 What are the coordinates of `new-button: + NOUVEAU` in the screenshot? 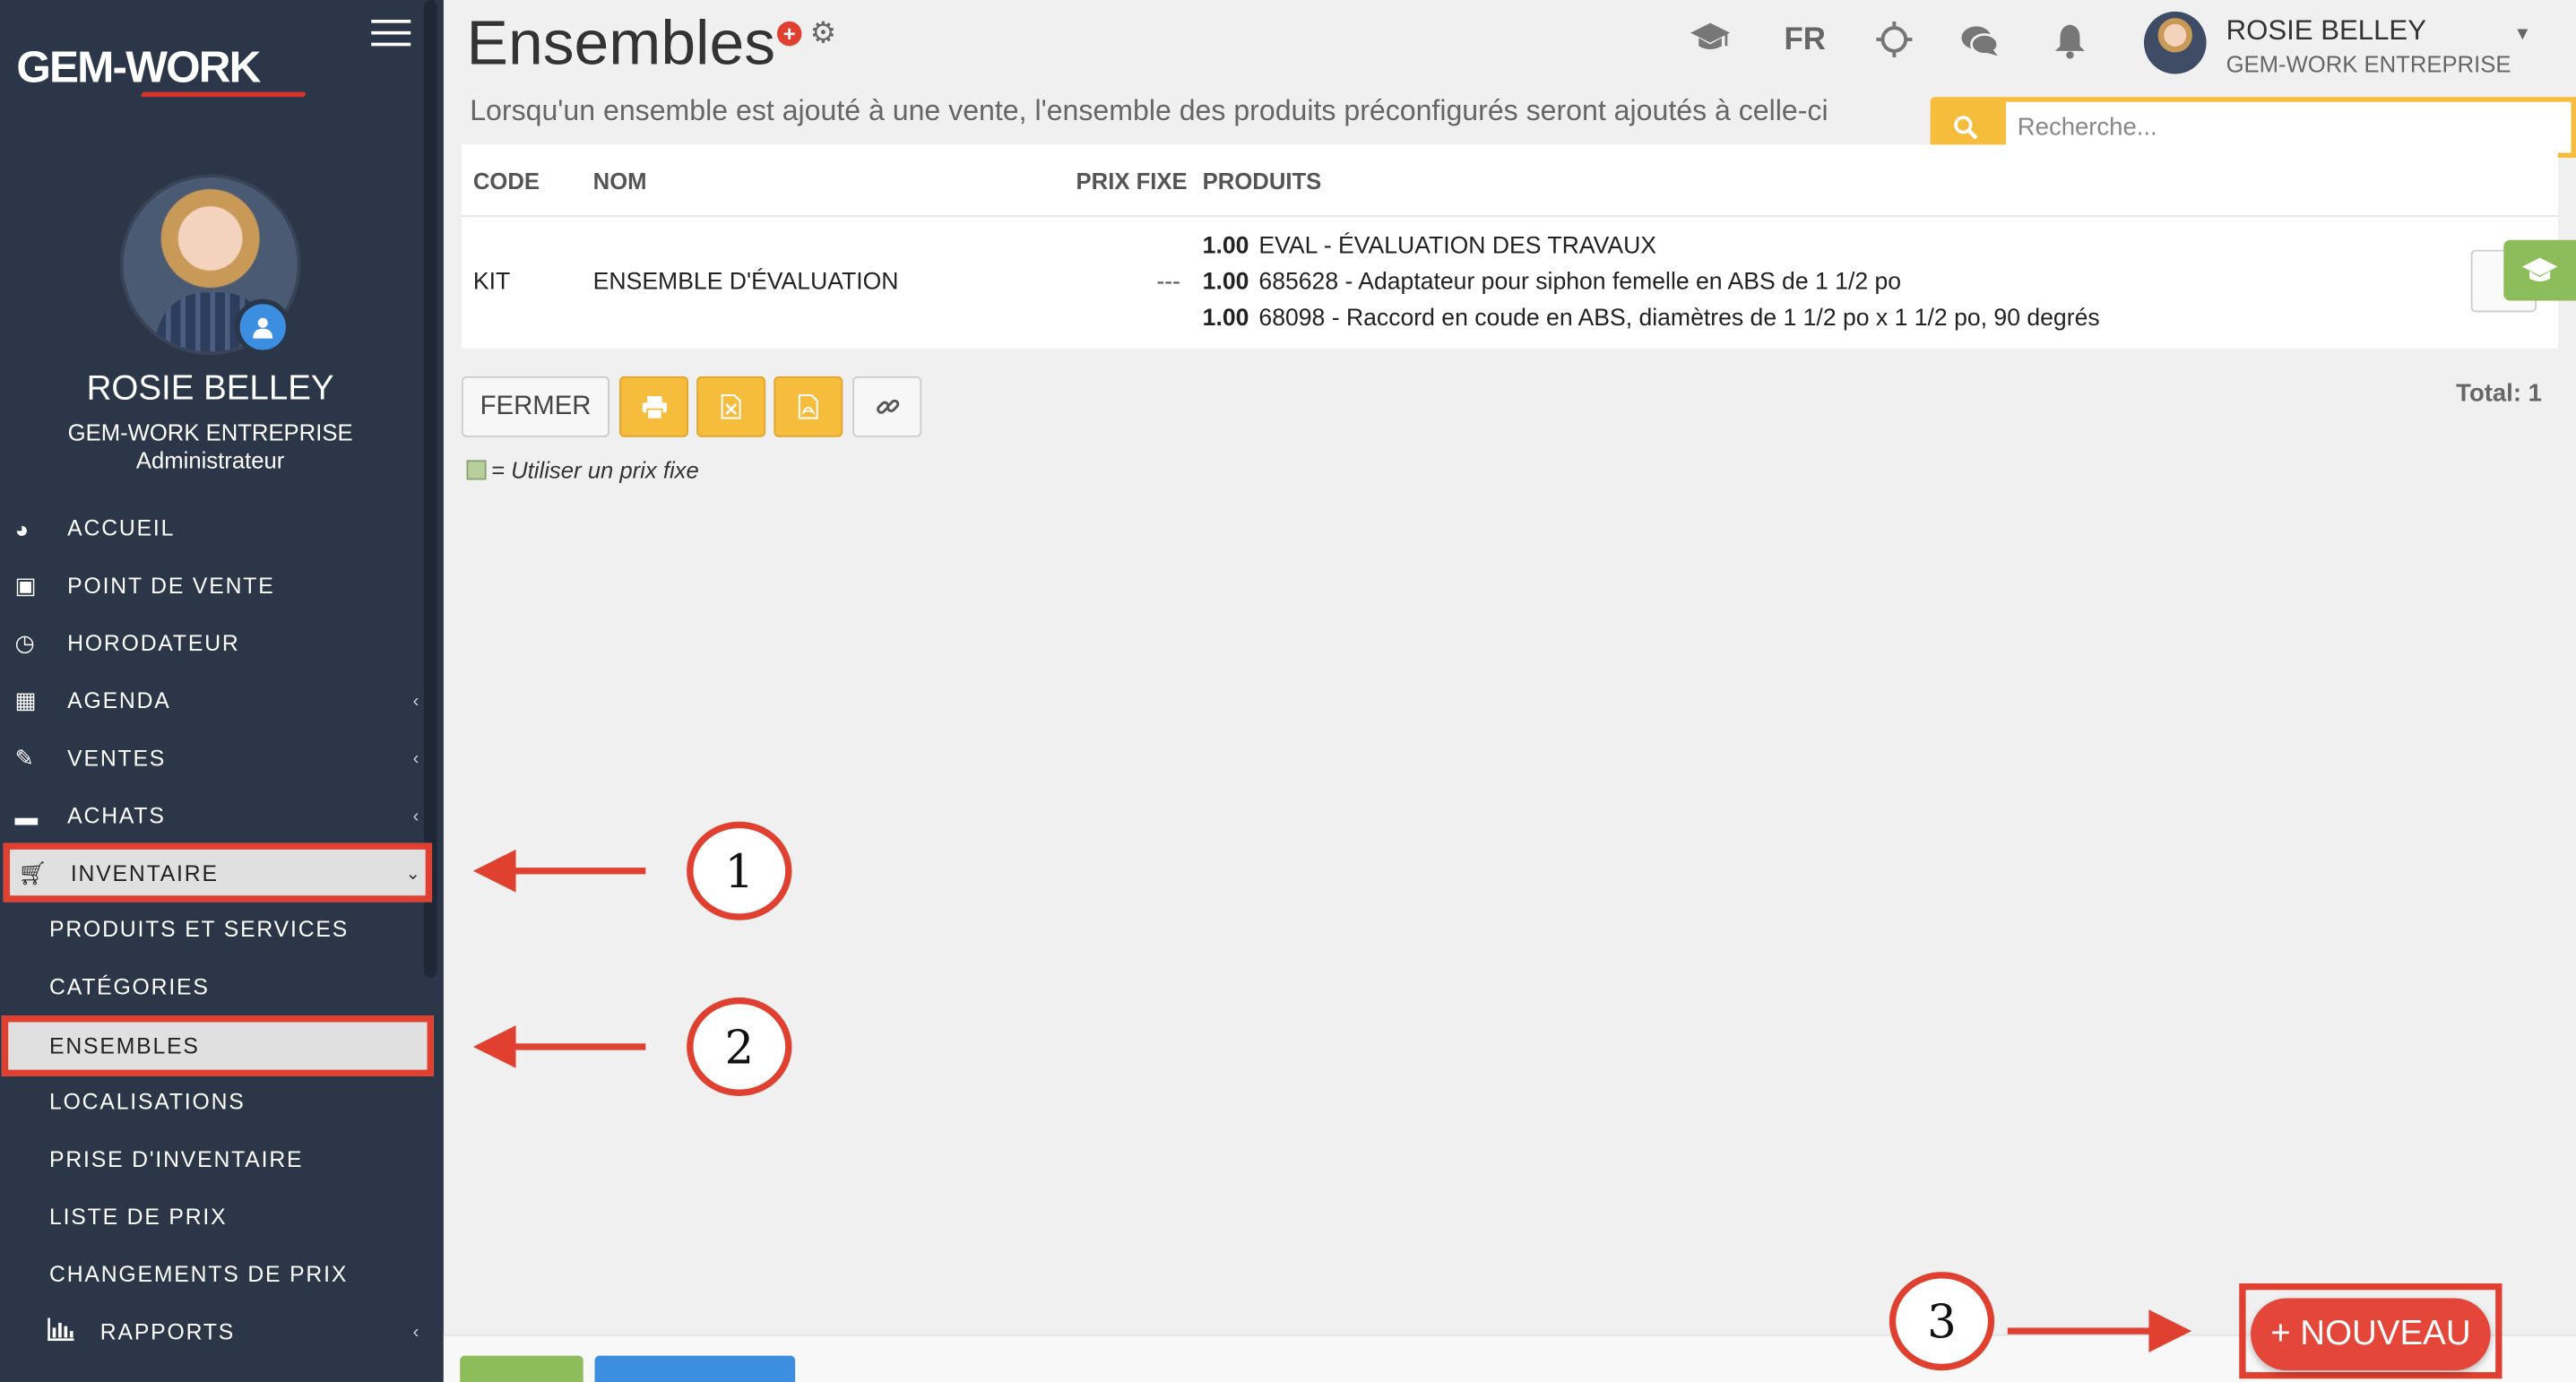 It's located at (2371, 1334).